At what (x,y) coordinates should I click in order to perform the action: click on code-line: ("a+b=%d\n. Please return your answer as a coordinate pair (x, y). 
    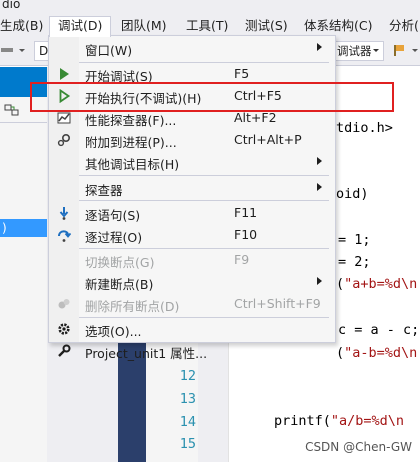
    Looking at the image, I should click on (376, 284).